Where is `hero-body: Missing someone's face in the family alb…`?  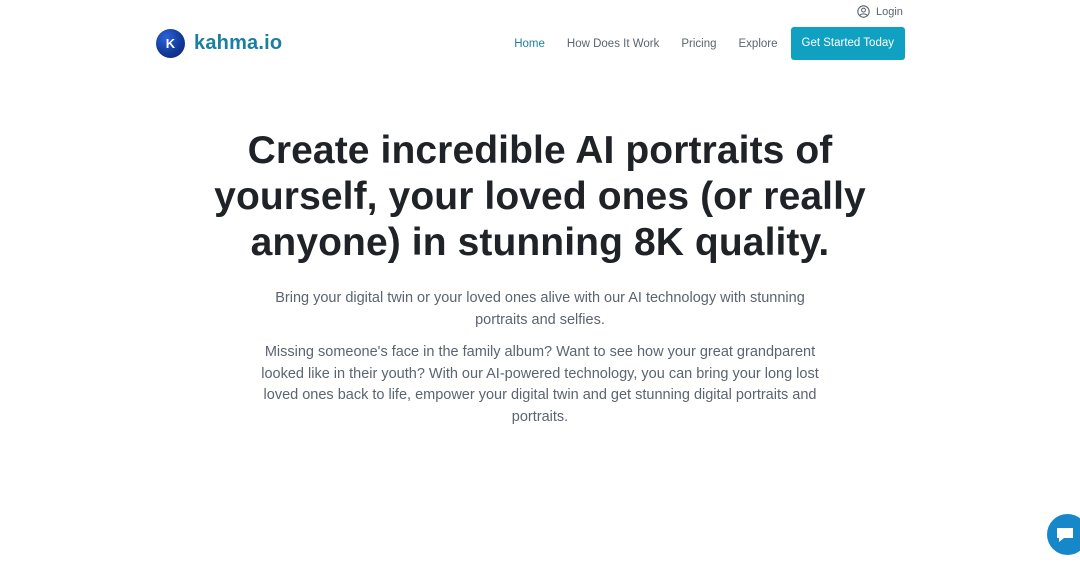
hero-body: Missing someone's face in the family alb… is located at coordinates (540, 384).